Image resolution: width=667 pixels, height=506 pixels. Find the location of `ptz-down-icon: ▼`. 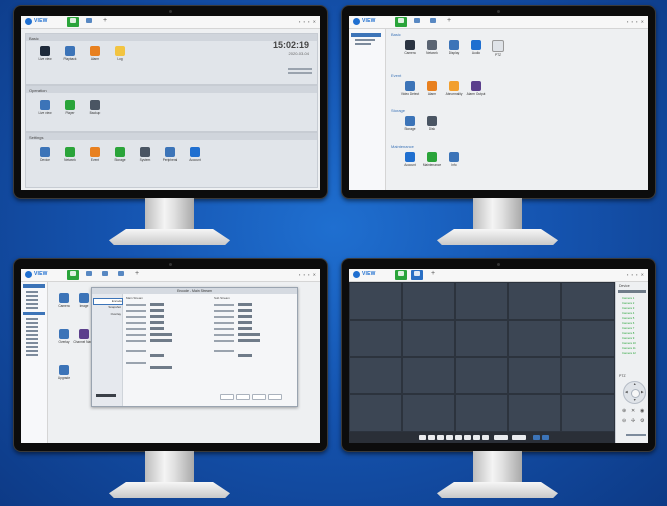

ptz-down-icon: ▼ is located at coordinates (634, 400).